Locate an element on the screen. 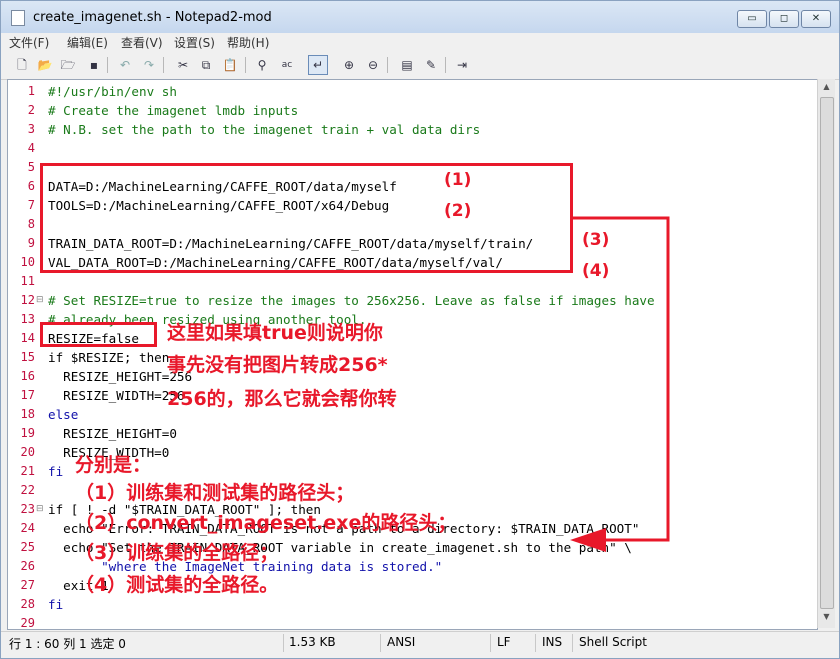 The image size is (840, 659). resize-note-line-2: 事先没有把图片转成256* is located at coordinates (277, 365).